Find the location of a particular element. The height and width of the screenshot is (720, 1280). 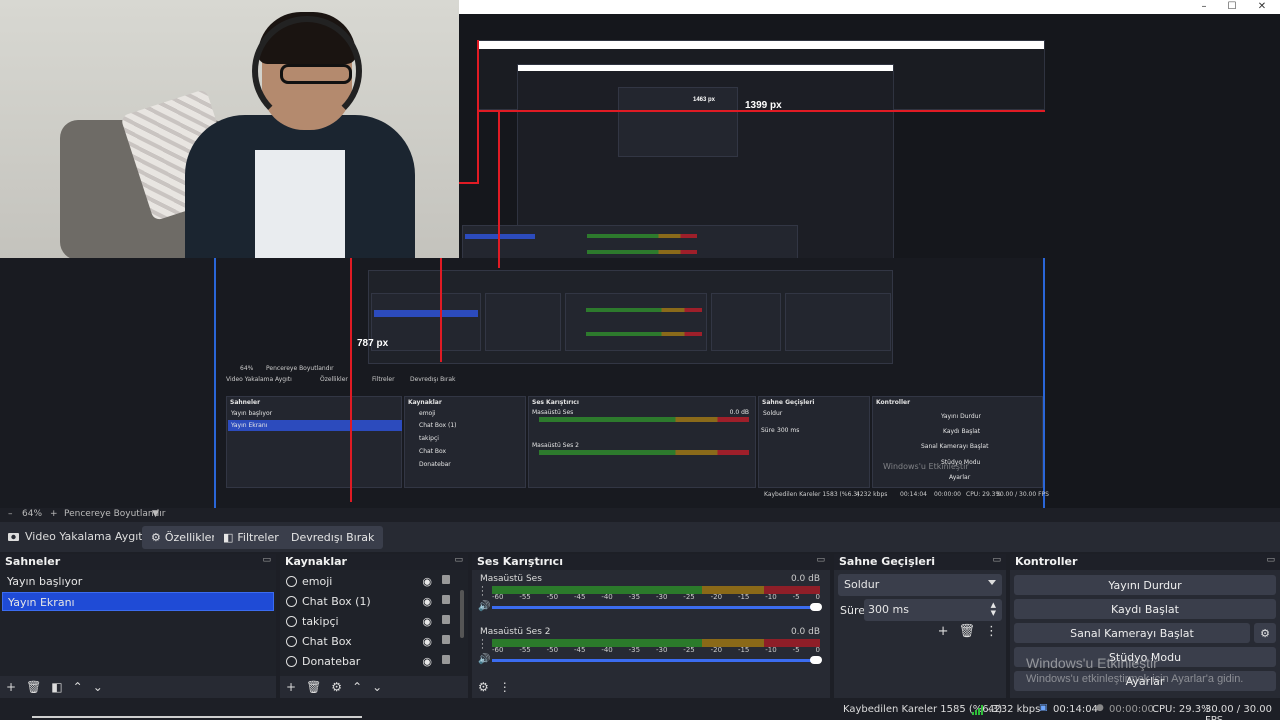

channel-name: Masaüstü Ses 2 is located at coordinates (515, 632).